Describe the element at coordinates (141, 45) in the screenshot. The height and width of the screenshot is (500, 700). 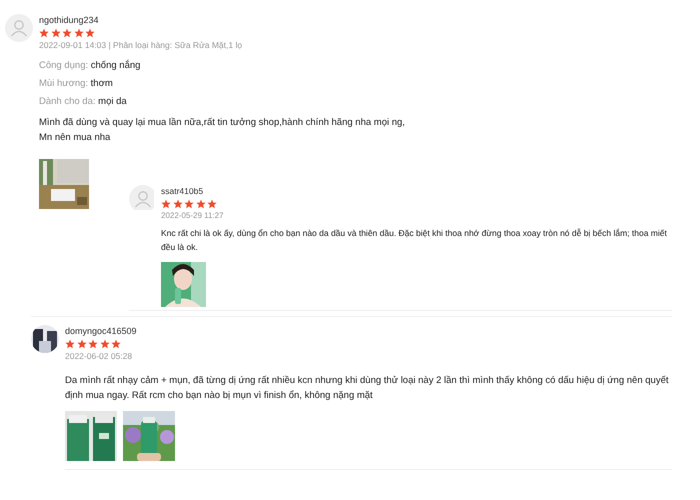
I see `review-date: 2022-09-01 14:03 | Phân loại hàng: Sữa Rửa Mặt,1 lọ` at that location.